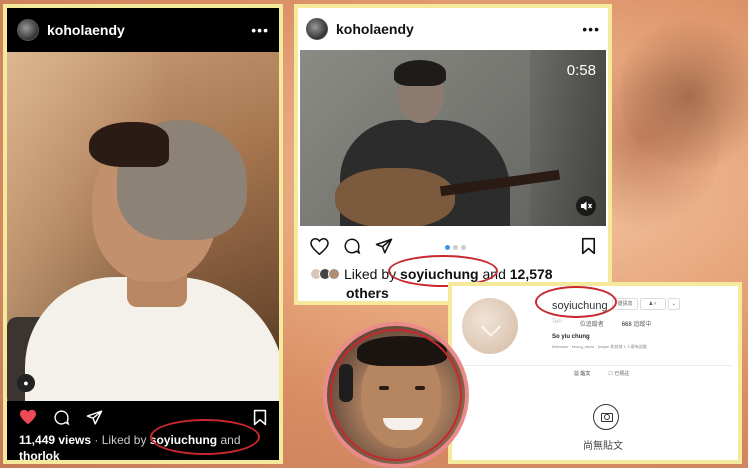  What do you see at coordinates (684, 95) in the screenshot?
I see `background-blur` at bounding box center [684, 95].